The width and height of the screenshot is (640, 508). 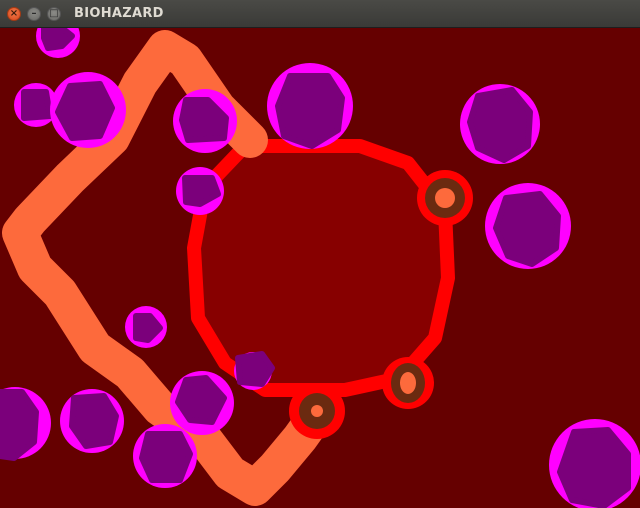 I want to click on maximize-button: □, so click(x=54, y=14).